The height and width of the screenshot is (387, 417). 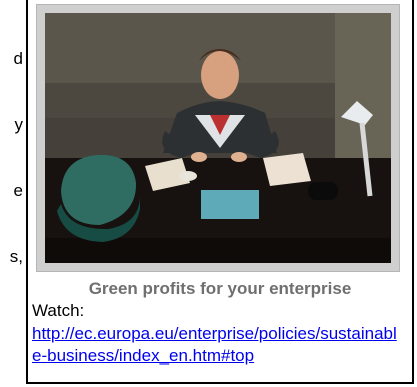 I want to click on left-text-line: s,, so click(x=16, y=256).